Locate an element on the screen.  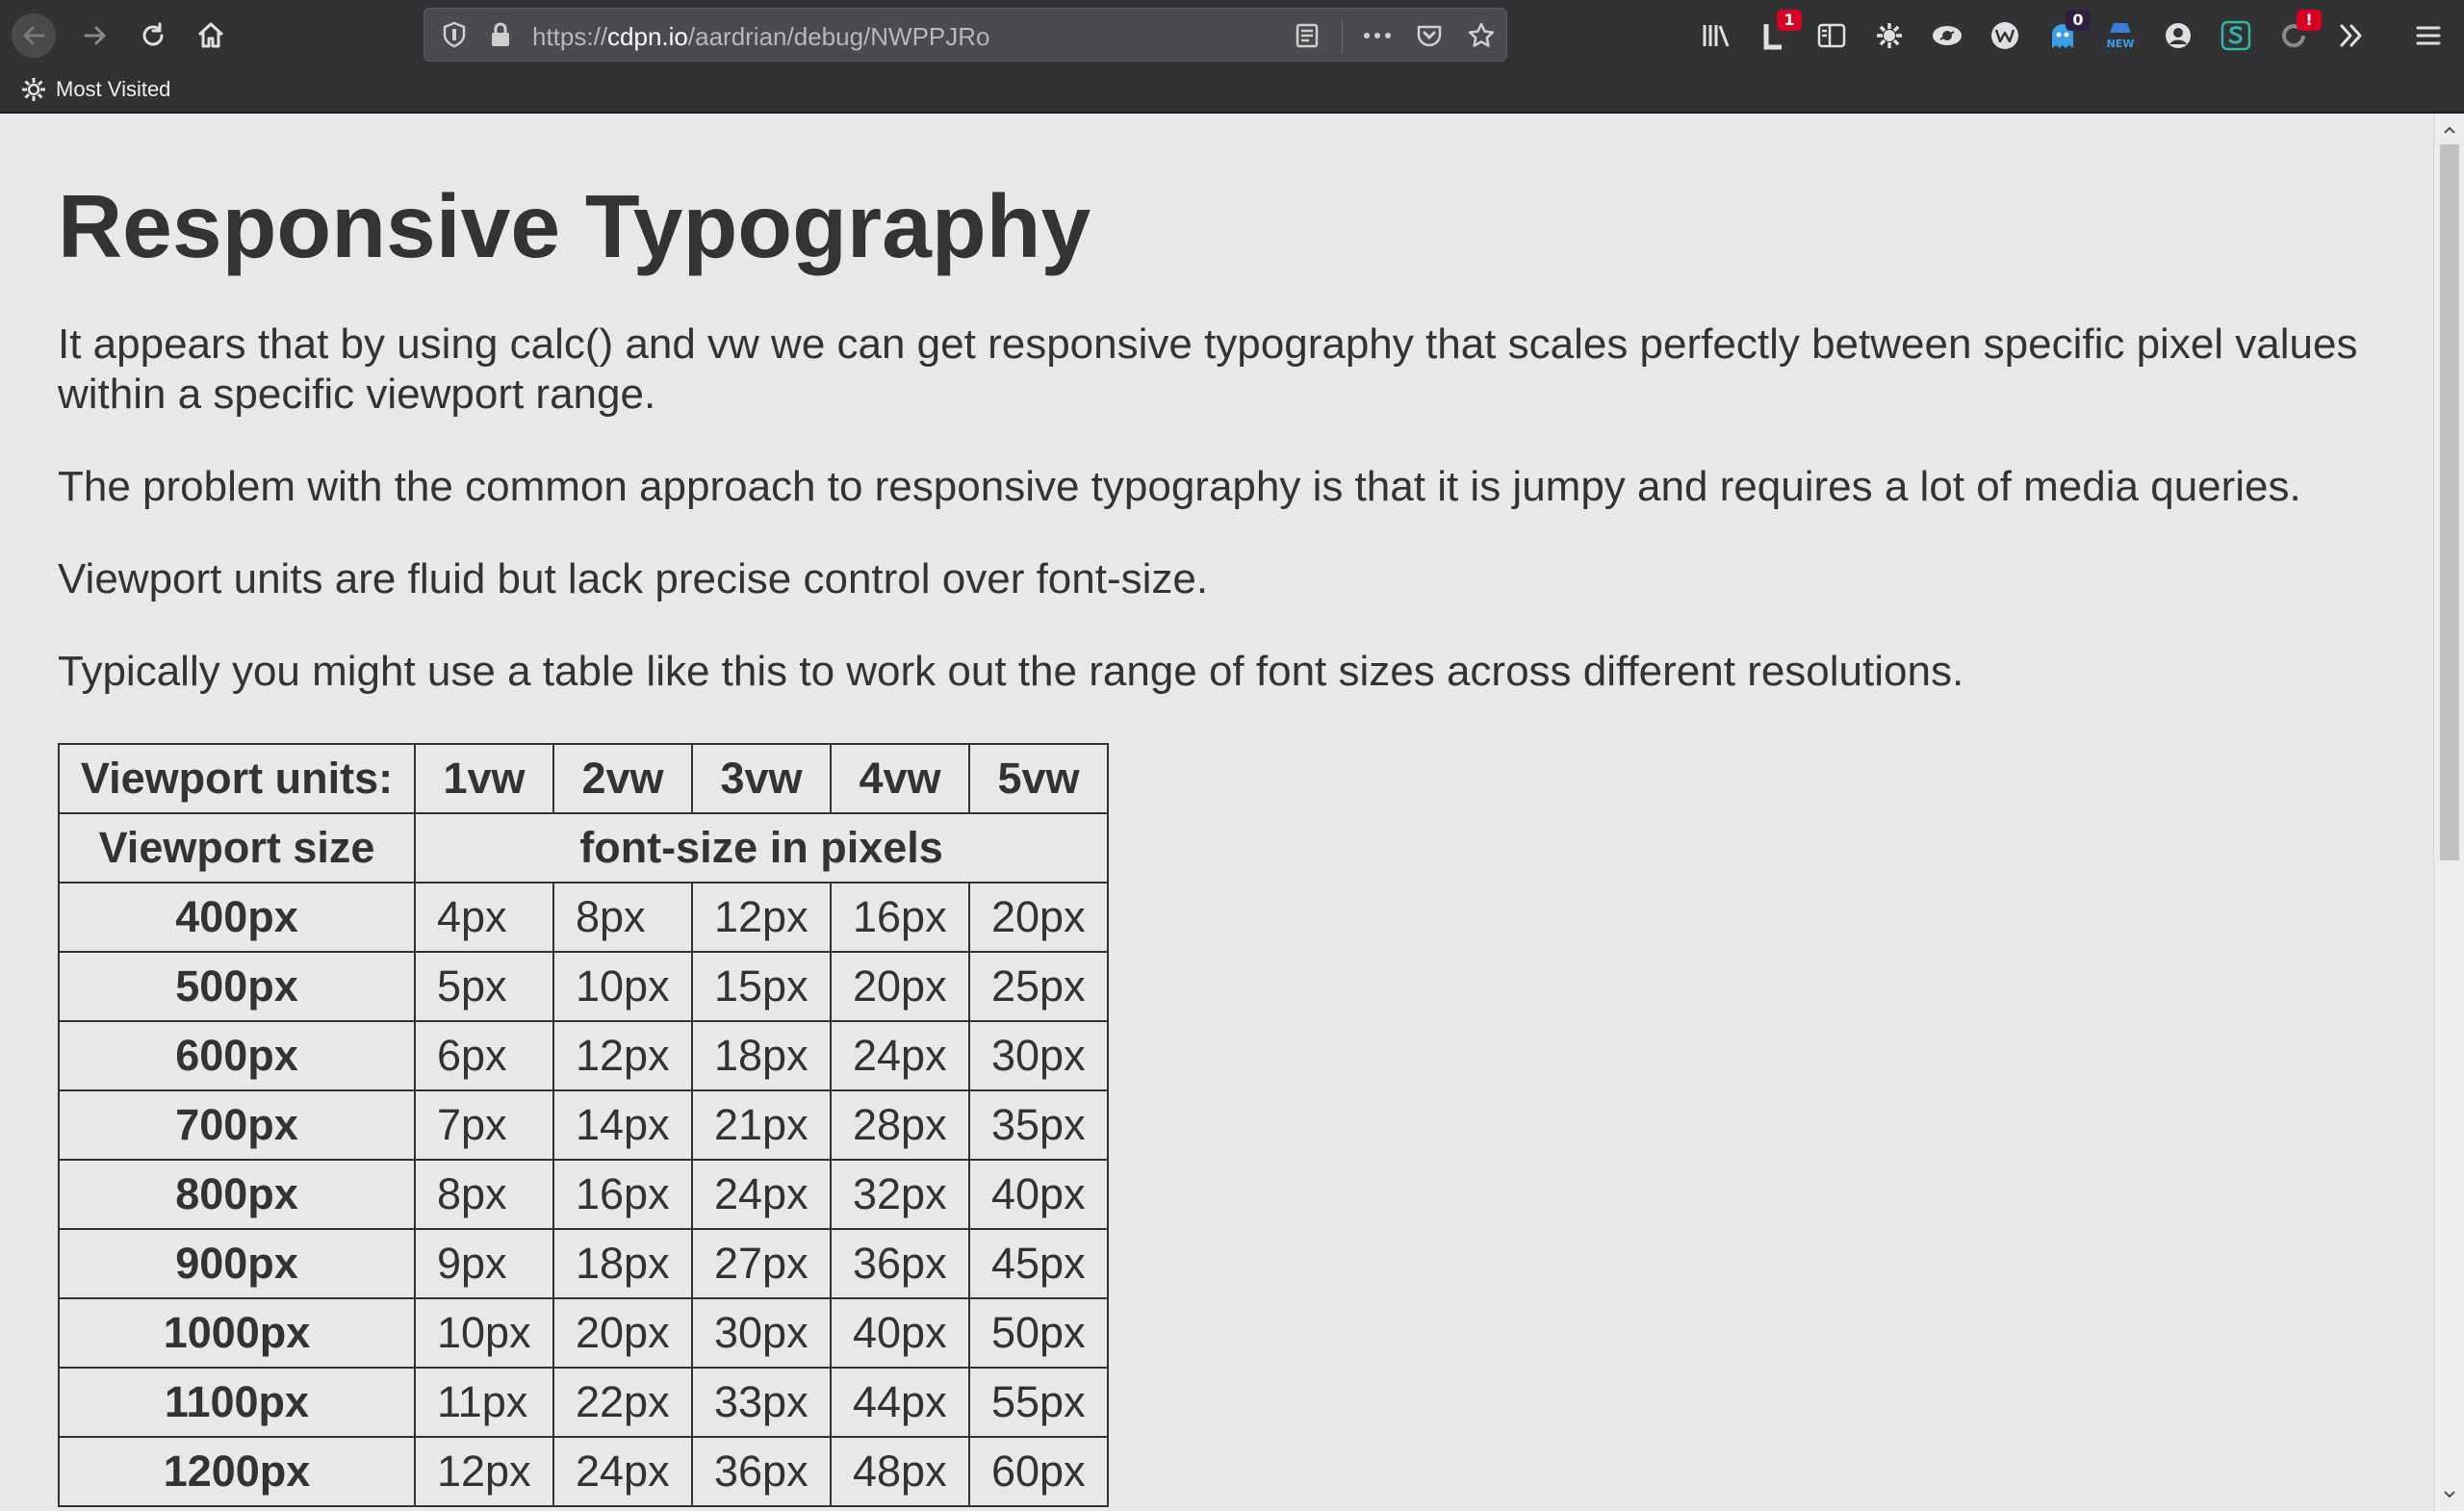
reload-button is located at coordinates (153, 35).